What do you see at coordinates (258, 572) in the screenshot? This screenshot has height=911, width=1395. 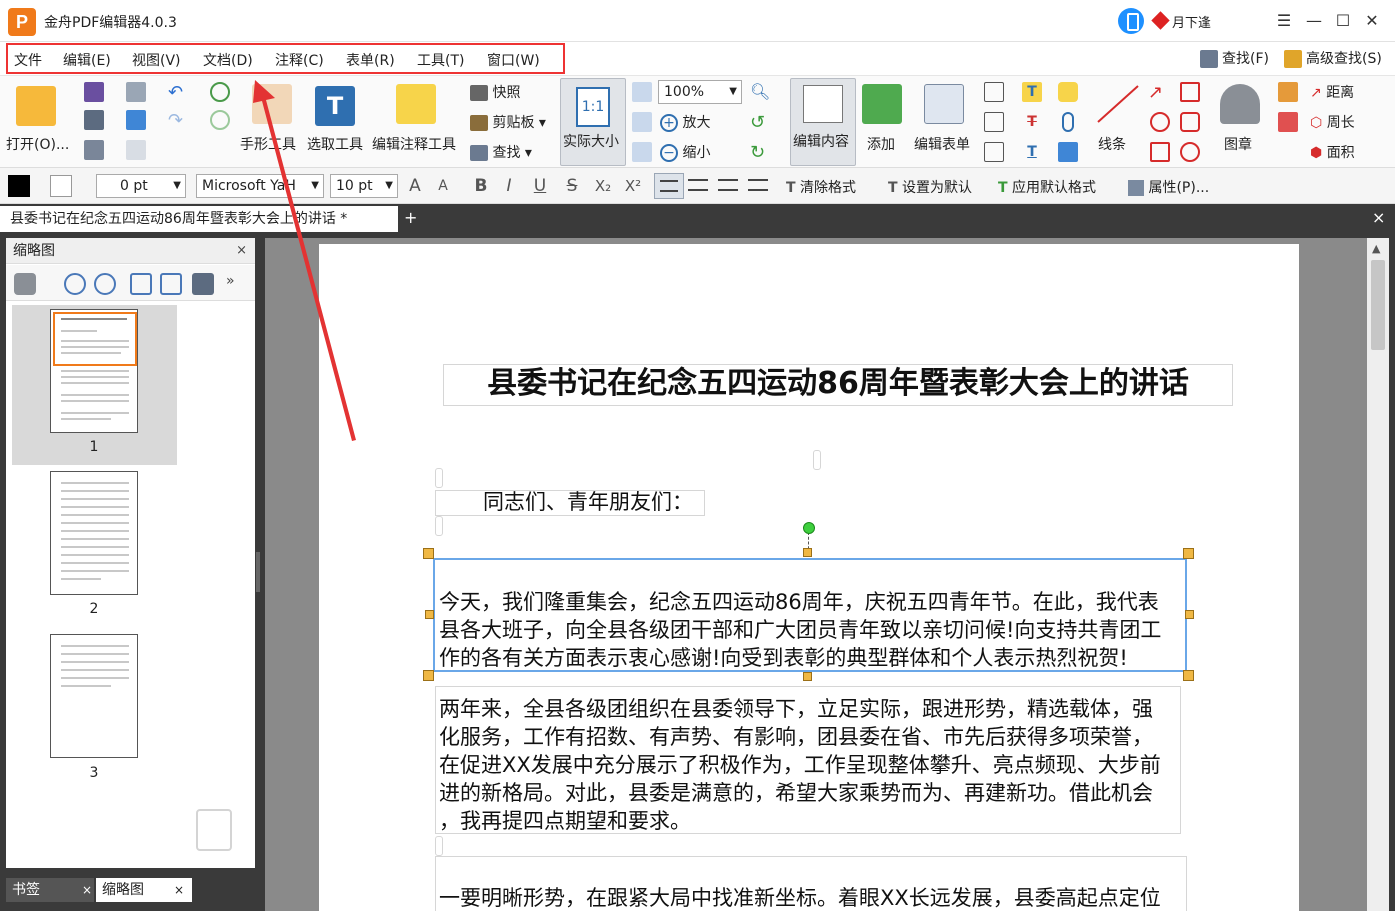 I see `panel-splitter` at bounding box center [258, 572].